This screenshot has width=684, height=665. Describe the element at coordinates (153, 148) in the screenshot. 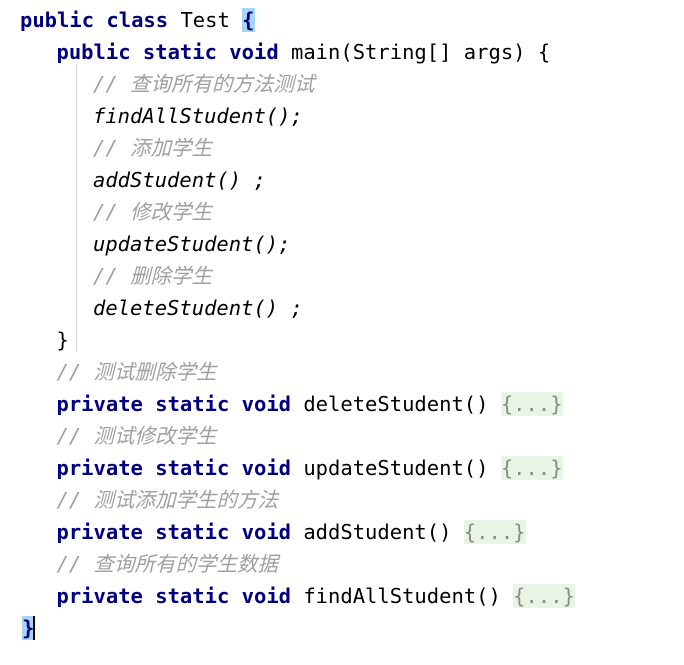

I see `comment-token: // 添加学生` at that location.